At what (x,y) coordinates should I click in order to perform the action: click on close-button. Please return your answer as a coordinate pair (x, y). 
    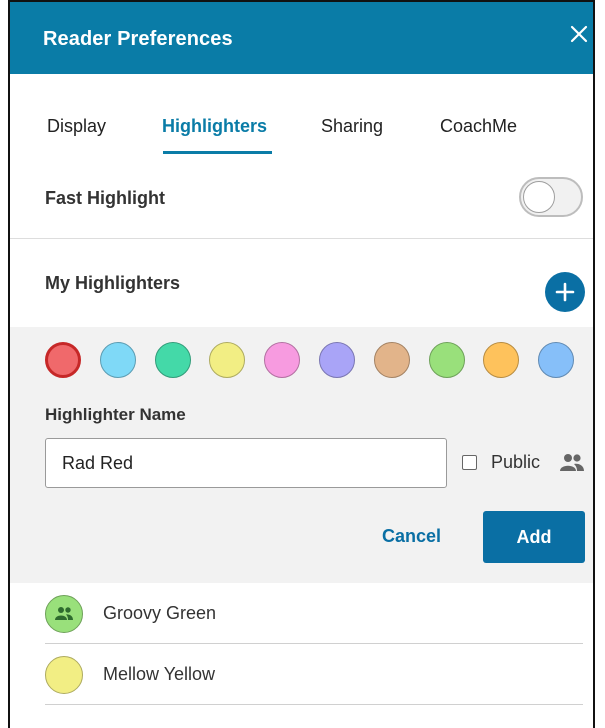
    Looking at the image, I should click on (579, 34).